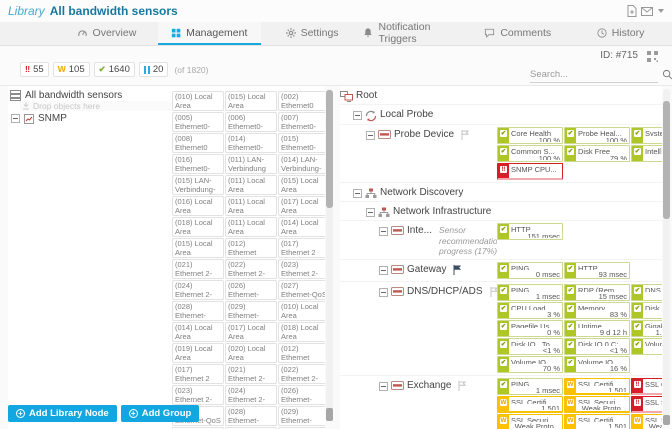 Image resolution: width=672 pixels, height=429 pixels. What do you see at coordinates (198, 374) in the screenshot?
I see `library-sensor-item: (017) Ethernet 2 Traffic` at bounding box center [198, 374].